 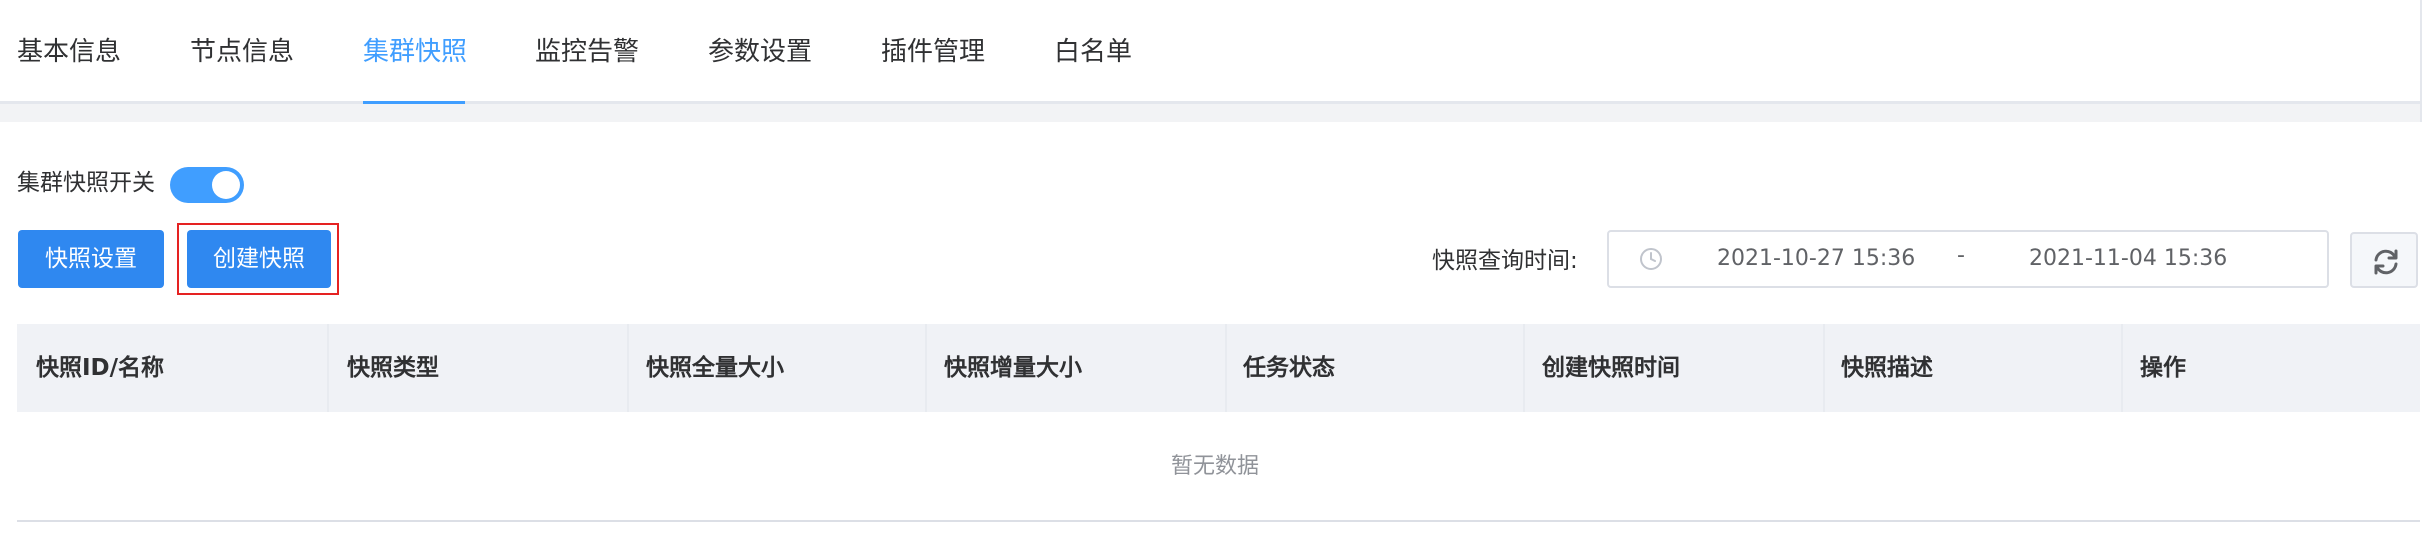 What do you see at coordinates (242, 52) in the screenshot?
I see `tab-node-info: 节点信息` at bounding box center [242, 52].